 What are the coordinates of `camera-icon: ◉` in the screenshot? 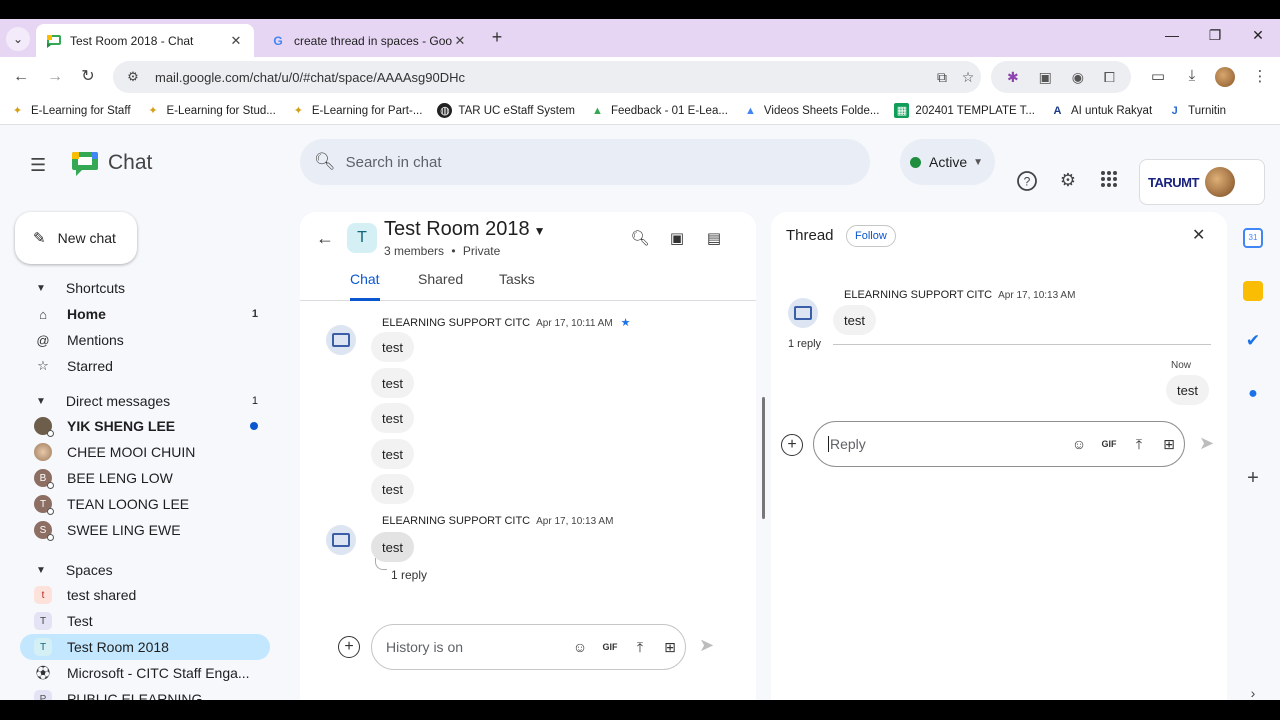 It's located at (1078, 77).